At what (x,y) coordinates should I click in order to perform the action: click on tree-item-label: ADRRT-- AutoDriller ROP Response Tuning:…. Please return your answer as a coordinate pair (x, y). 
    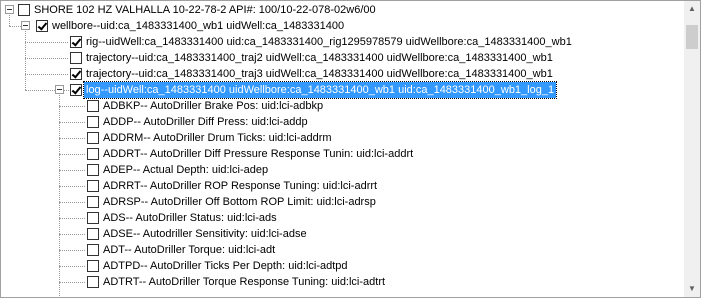
    Looking at the image, I should click on (240, 186).